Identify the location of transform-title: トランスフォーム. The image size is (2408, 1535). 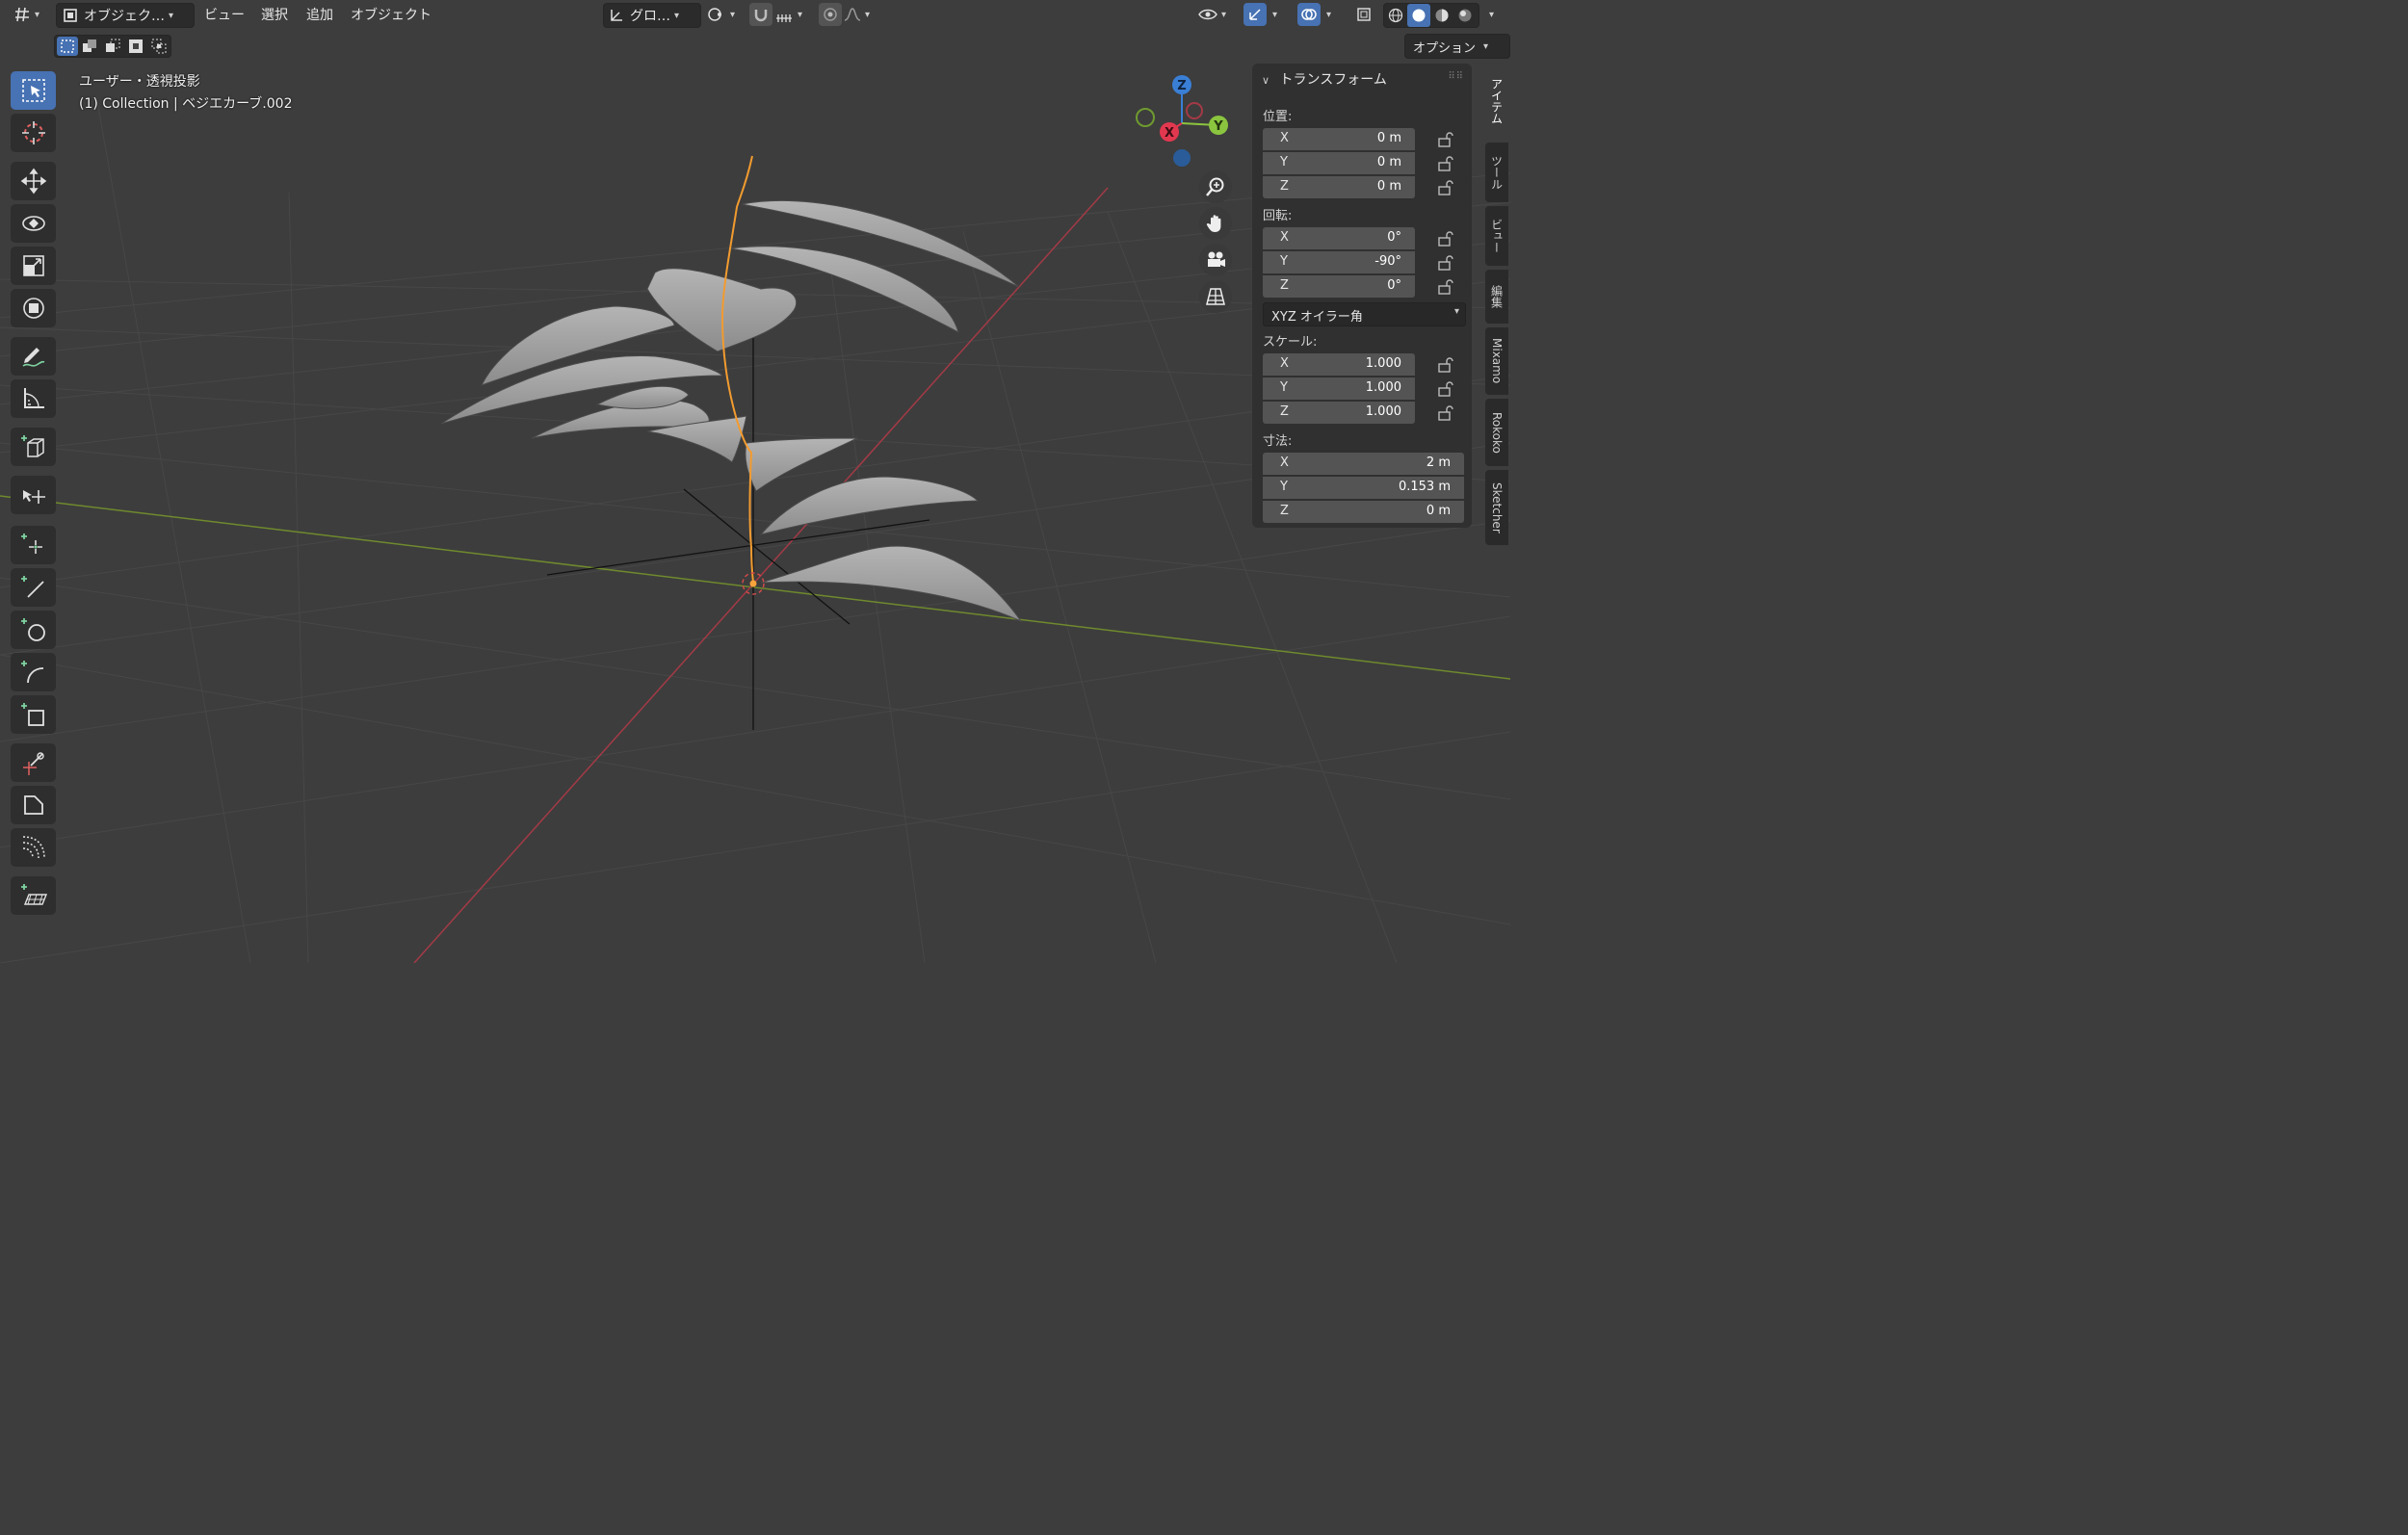
(1333, 80).